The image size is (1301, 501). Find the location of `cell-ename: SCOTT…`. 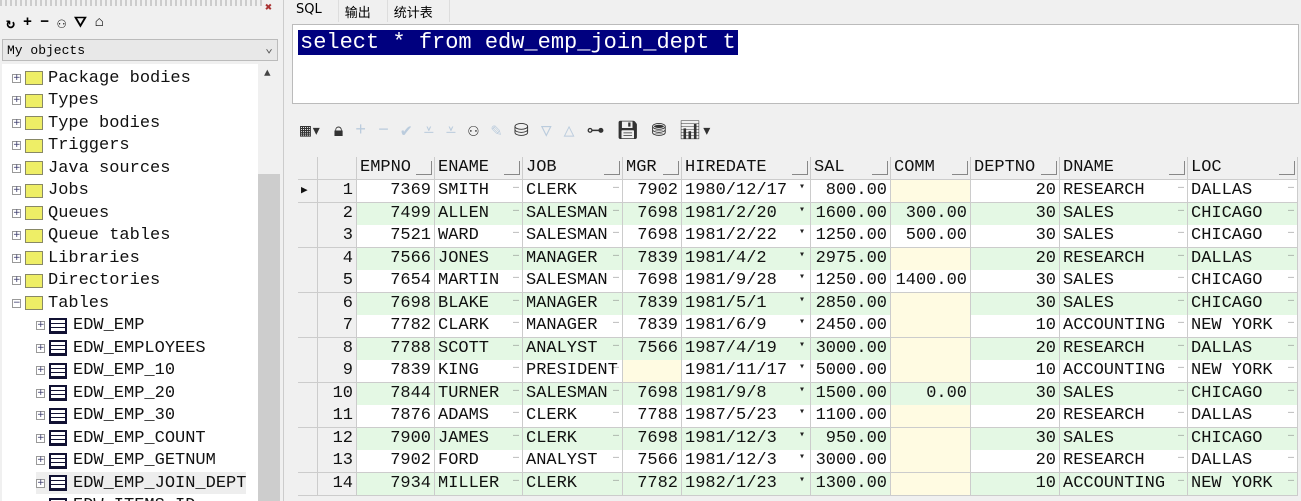

cell-ename: SCOTT… is located at coordinates (479, 349).